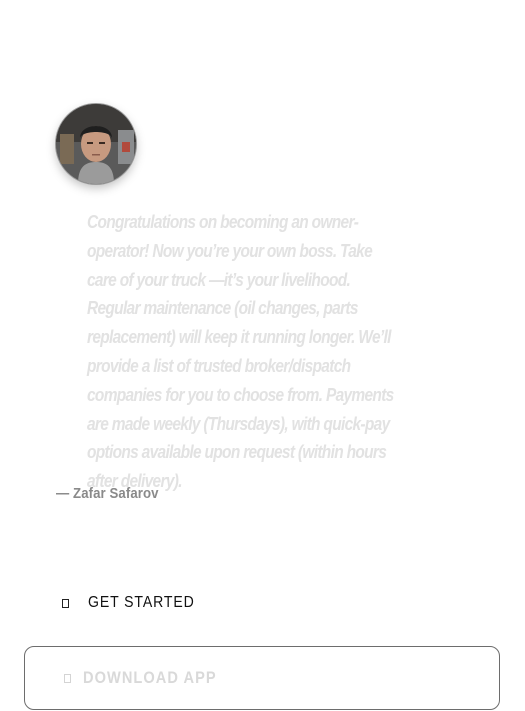 This screenshot has height=711, width=525. I want to click on person-photo-icon, so click(96, 144).